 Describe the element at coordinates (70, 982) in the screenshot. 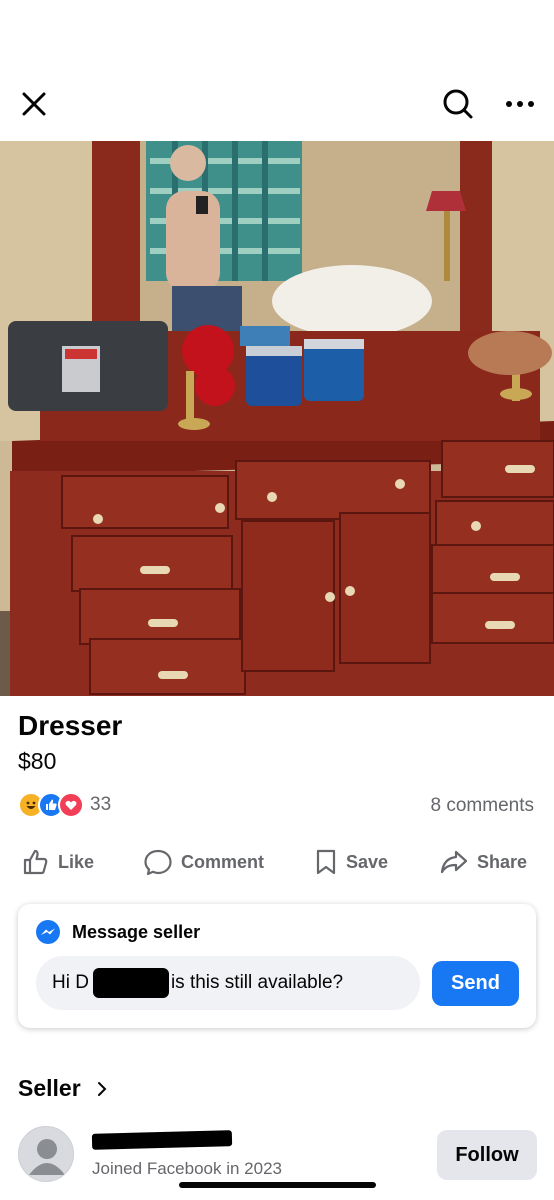

I see `message-text-start: Hi D` at that location.